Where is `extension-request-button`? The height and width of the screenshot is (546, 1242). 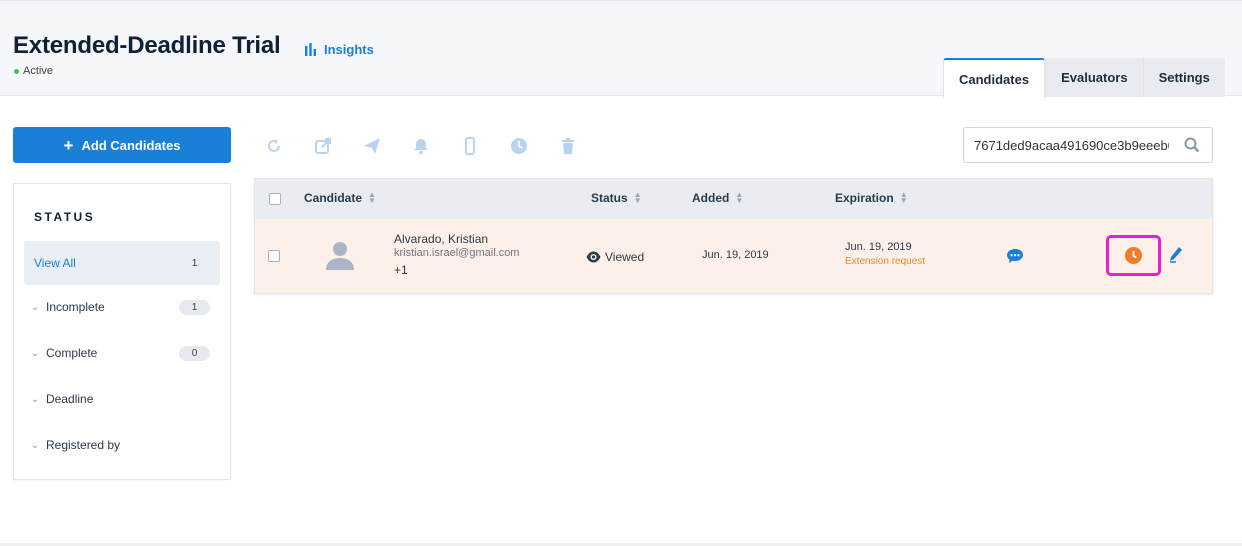
extension-request-button is located at coordinates (1133, 255).